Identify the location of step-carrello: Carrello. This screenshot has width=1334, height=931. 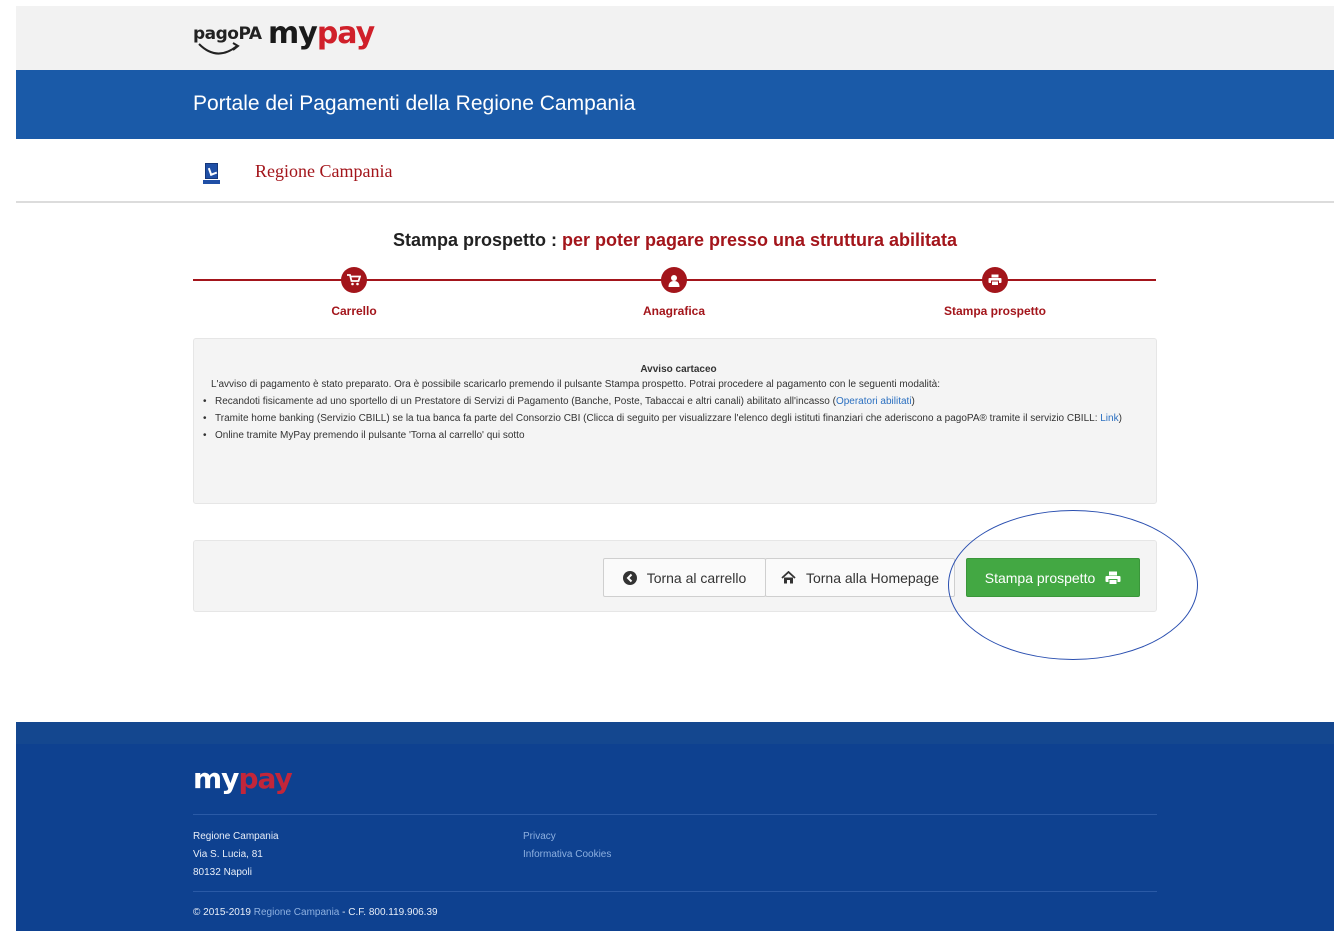
(354, 292).